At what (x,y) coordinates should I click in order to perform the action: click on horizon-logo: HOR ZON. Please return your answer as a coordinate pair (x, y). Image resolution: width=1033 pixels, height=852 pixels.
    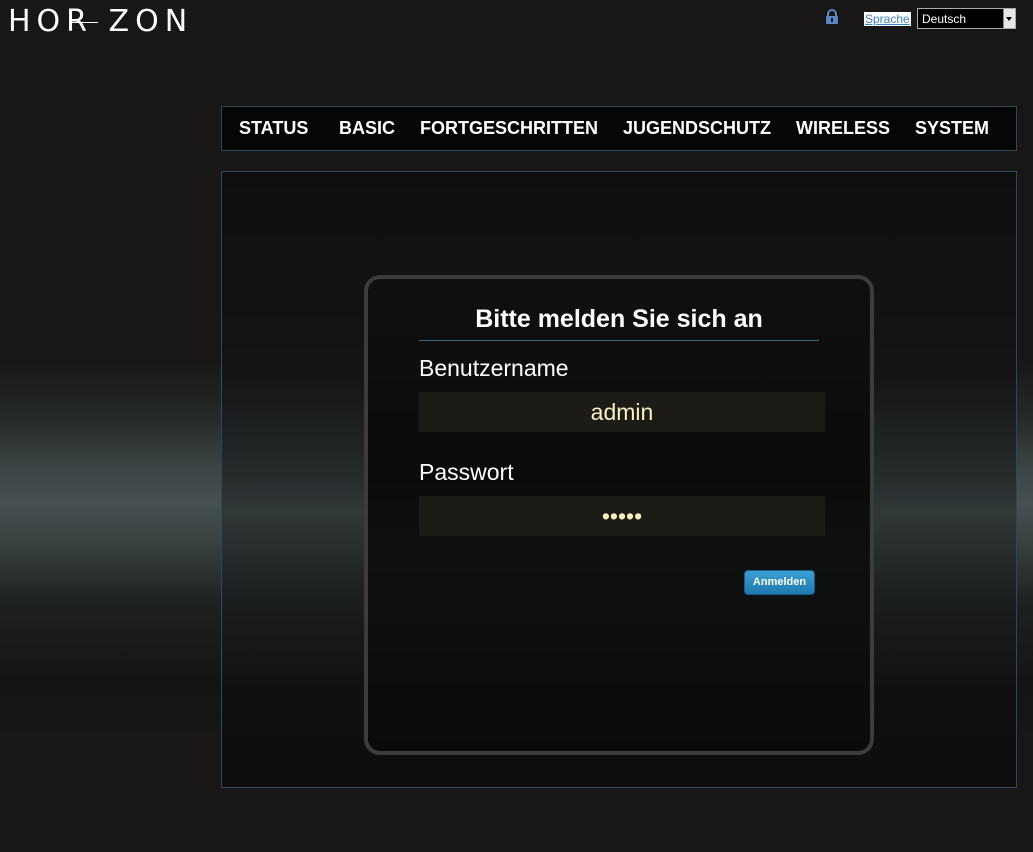
    Looking at the image, I should click on (100, 21).